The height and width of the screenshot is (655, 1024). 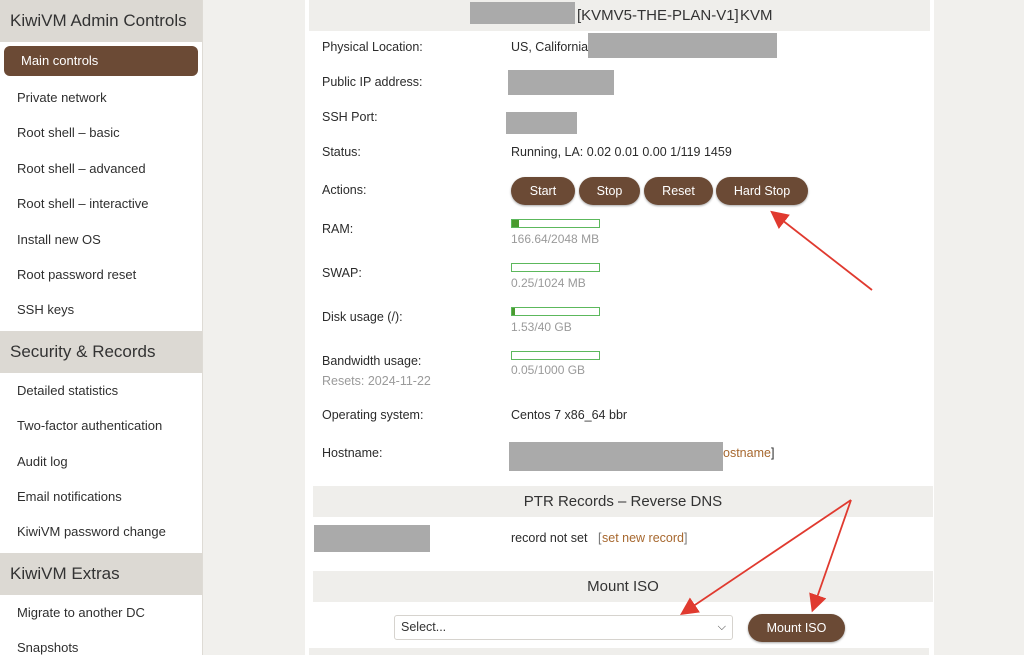 What do you see at coordinates (101, 642) in the screenshot?
I see `sidebar-item-snapshots: Snapshots` at bounding box center [101, 642].